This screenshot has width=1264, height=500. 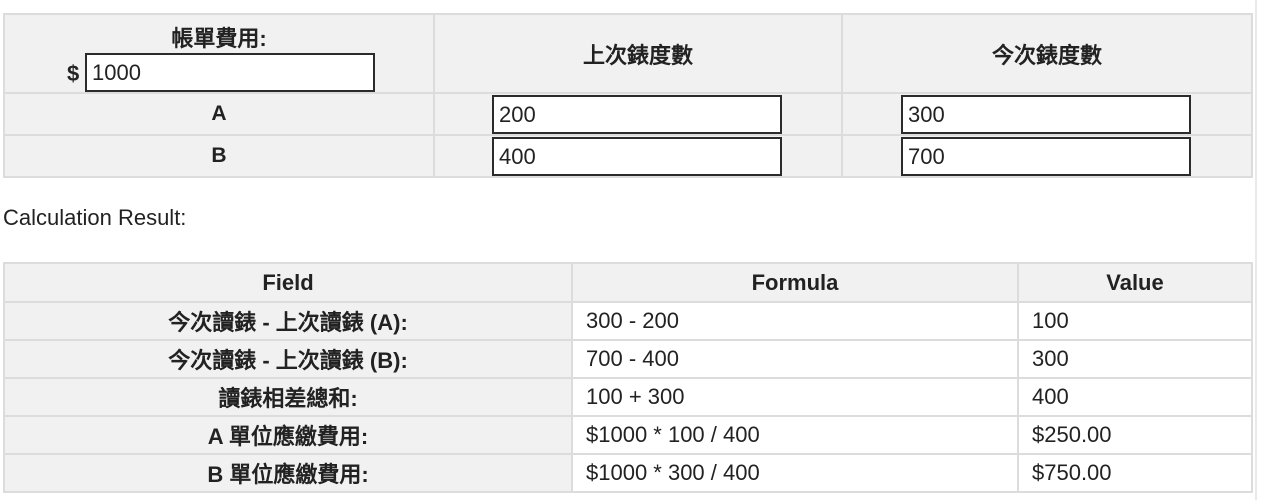 I want to click on unit-b-last-reading-input, so click(x=637, y=156).